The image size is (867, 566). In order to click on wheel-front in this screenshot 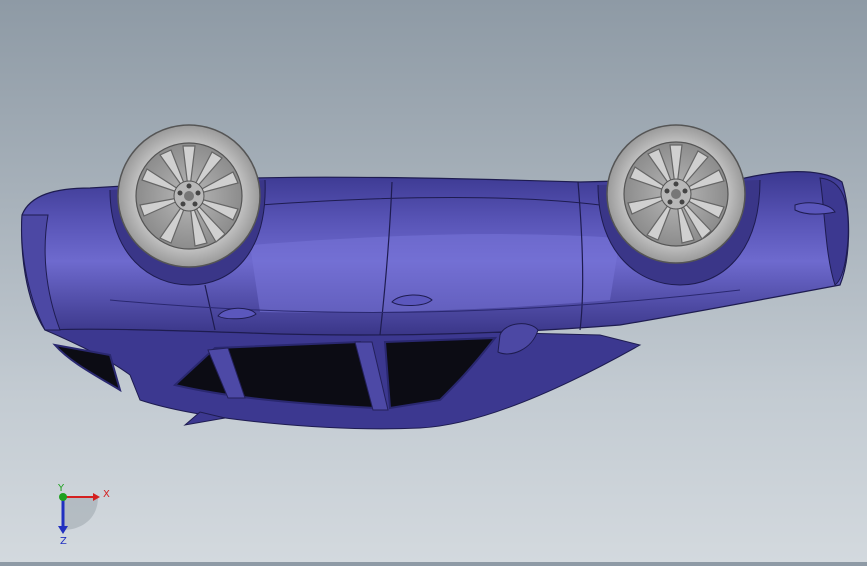, I will do `click(676, 194)`.